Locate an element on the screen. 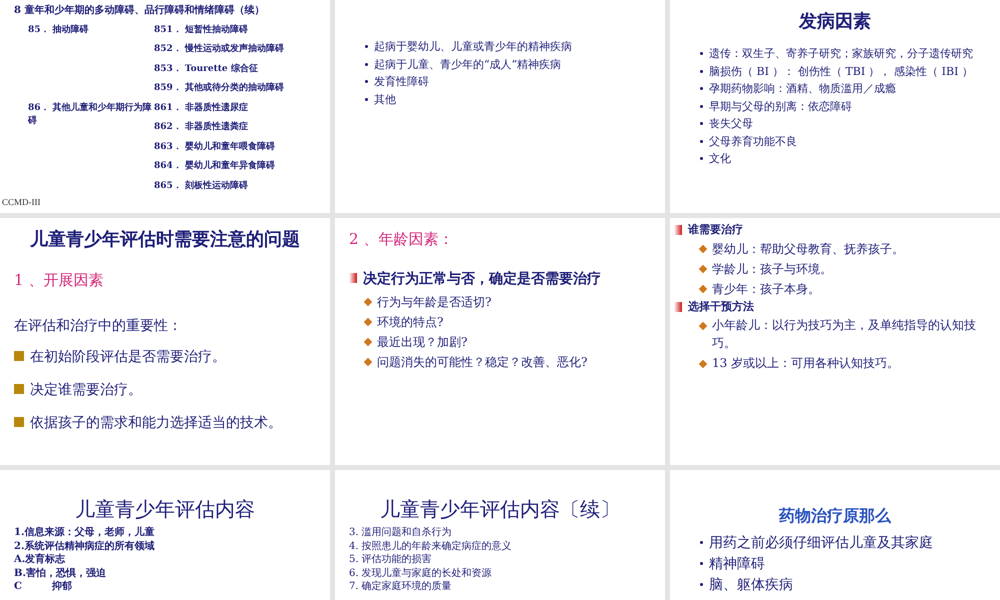 This screenshot has width=1000, height=600. list-item-text: 遗传：双生子、寄养子研究；家族研究，分子遗传研究 is located at coordinates (841, 54).